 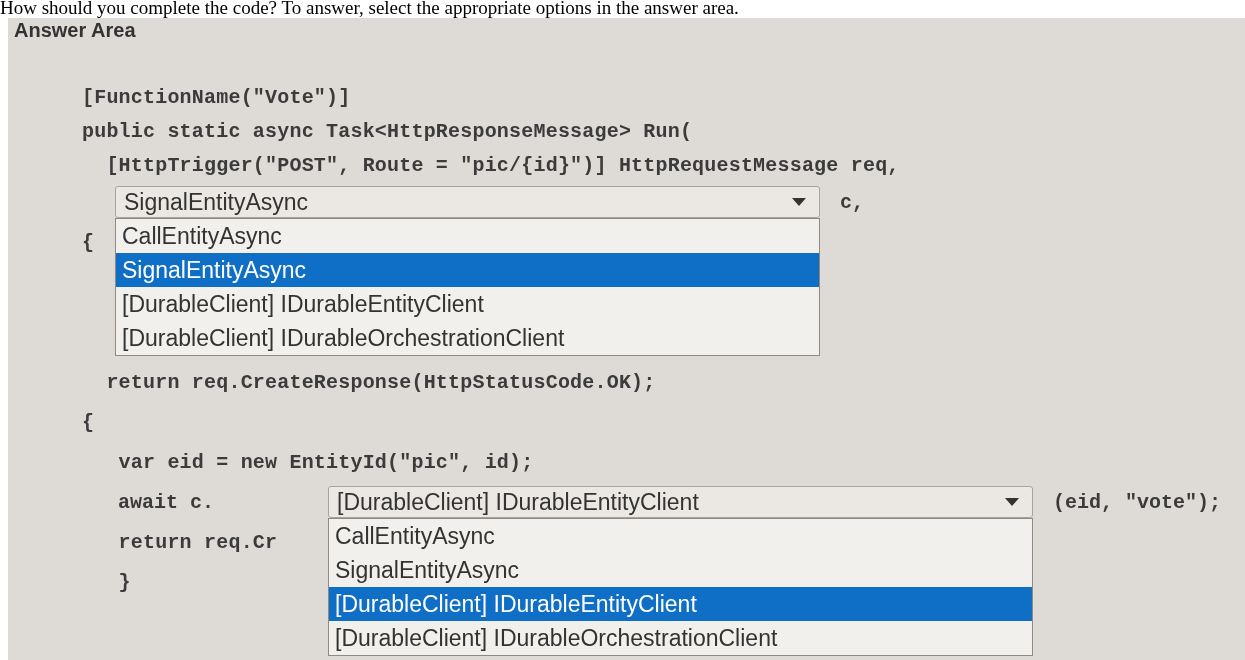 What do you see at coordinates (852, 202) in the screenshot?
I see `code-line: c,` at bounding box center [852, 202].